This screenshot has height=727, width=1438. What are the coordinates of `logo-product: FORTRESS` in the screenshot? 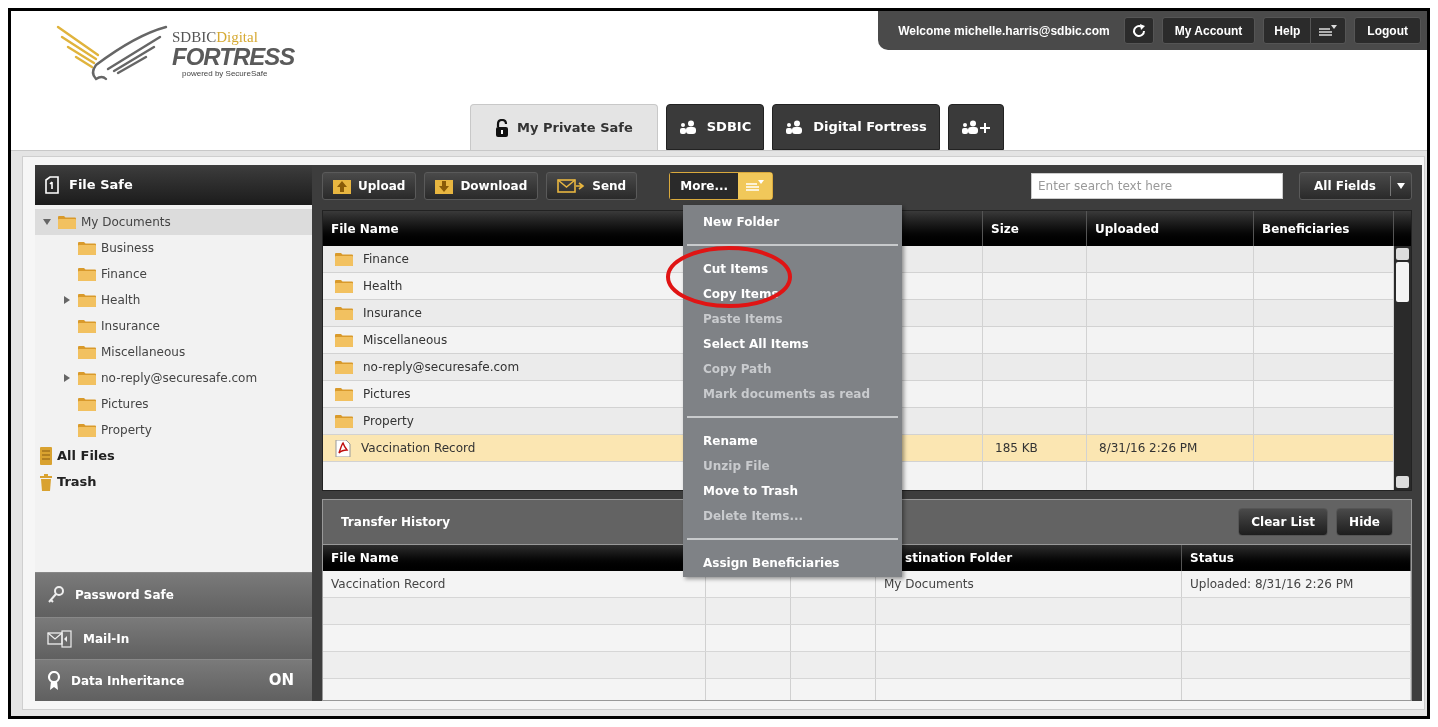 It's located at (233, 57).